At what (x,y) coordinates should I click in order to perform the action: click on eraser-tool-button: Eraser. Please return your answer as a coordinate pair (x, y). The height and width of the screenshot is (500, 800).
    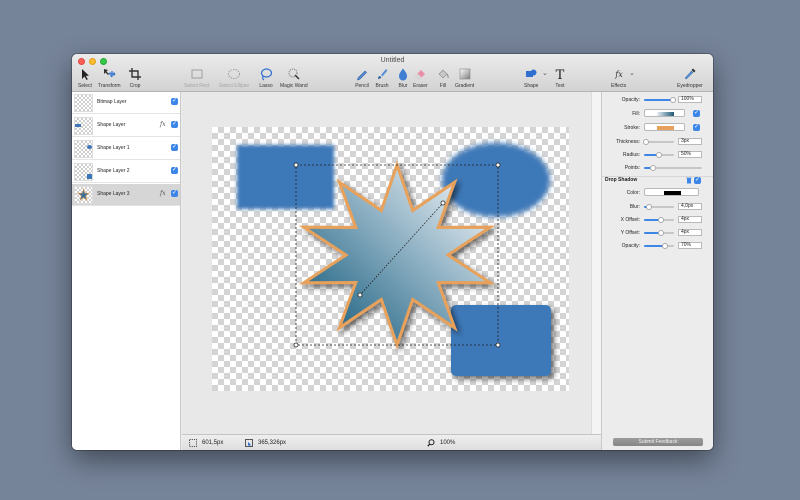
    Looking at the image, I should click on (420, 78).